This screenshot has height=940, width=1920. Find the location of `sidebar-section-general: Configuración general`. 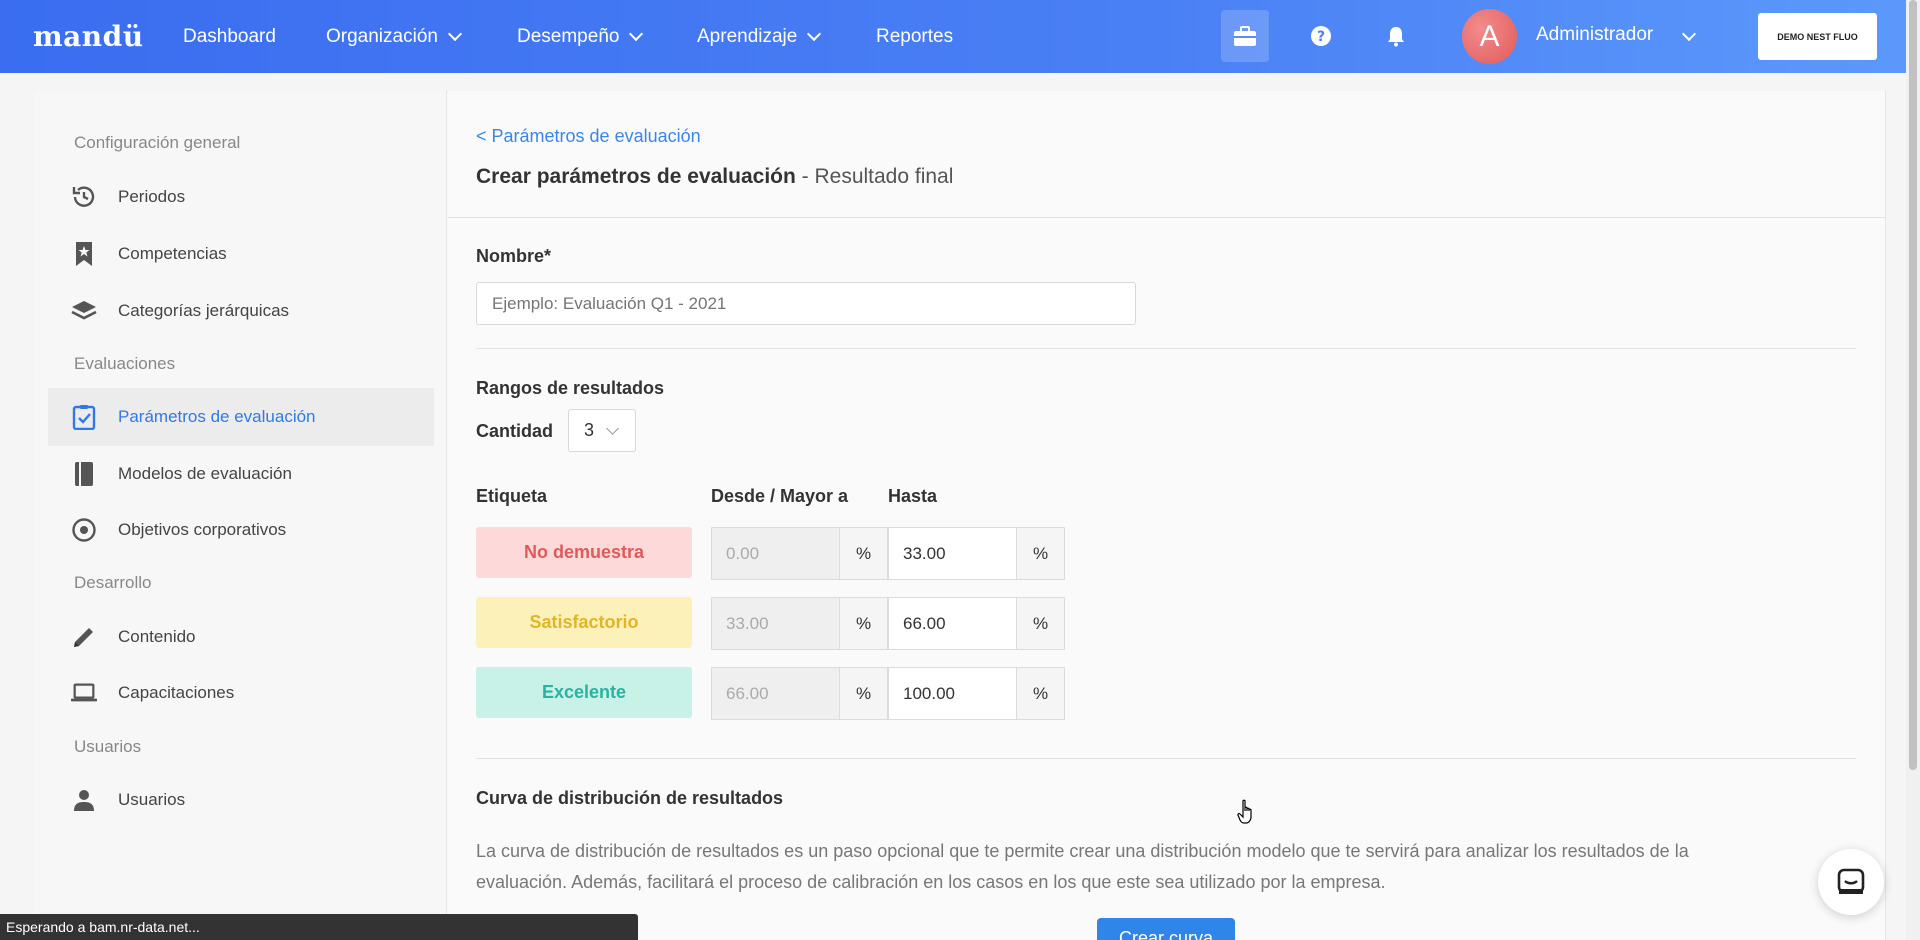

sidebar-section-general: Configuración general is located at coordinates (157, 142).